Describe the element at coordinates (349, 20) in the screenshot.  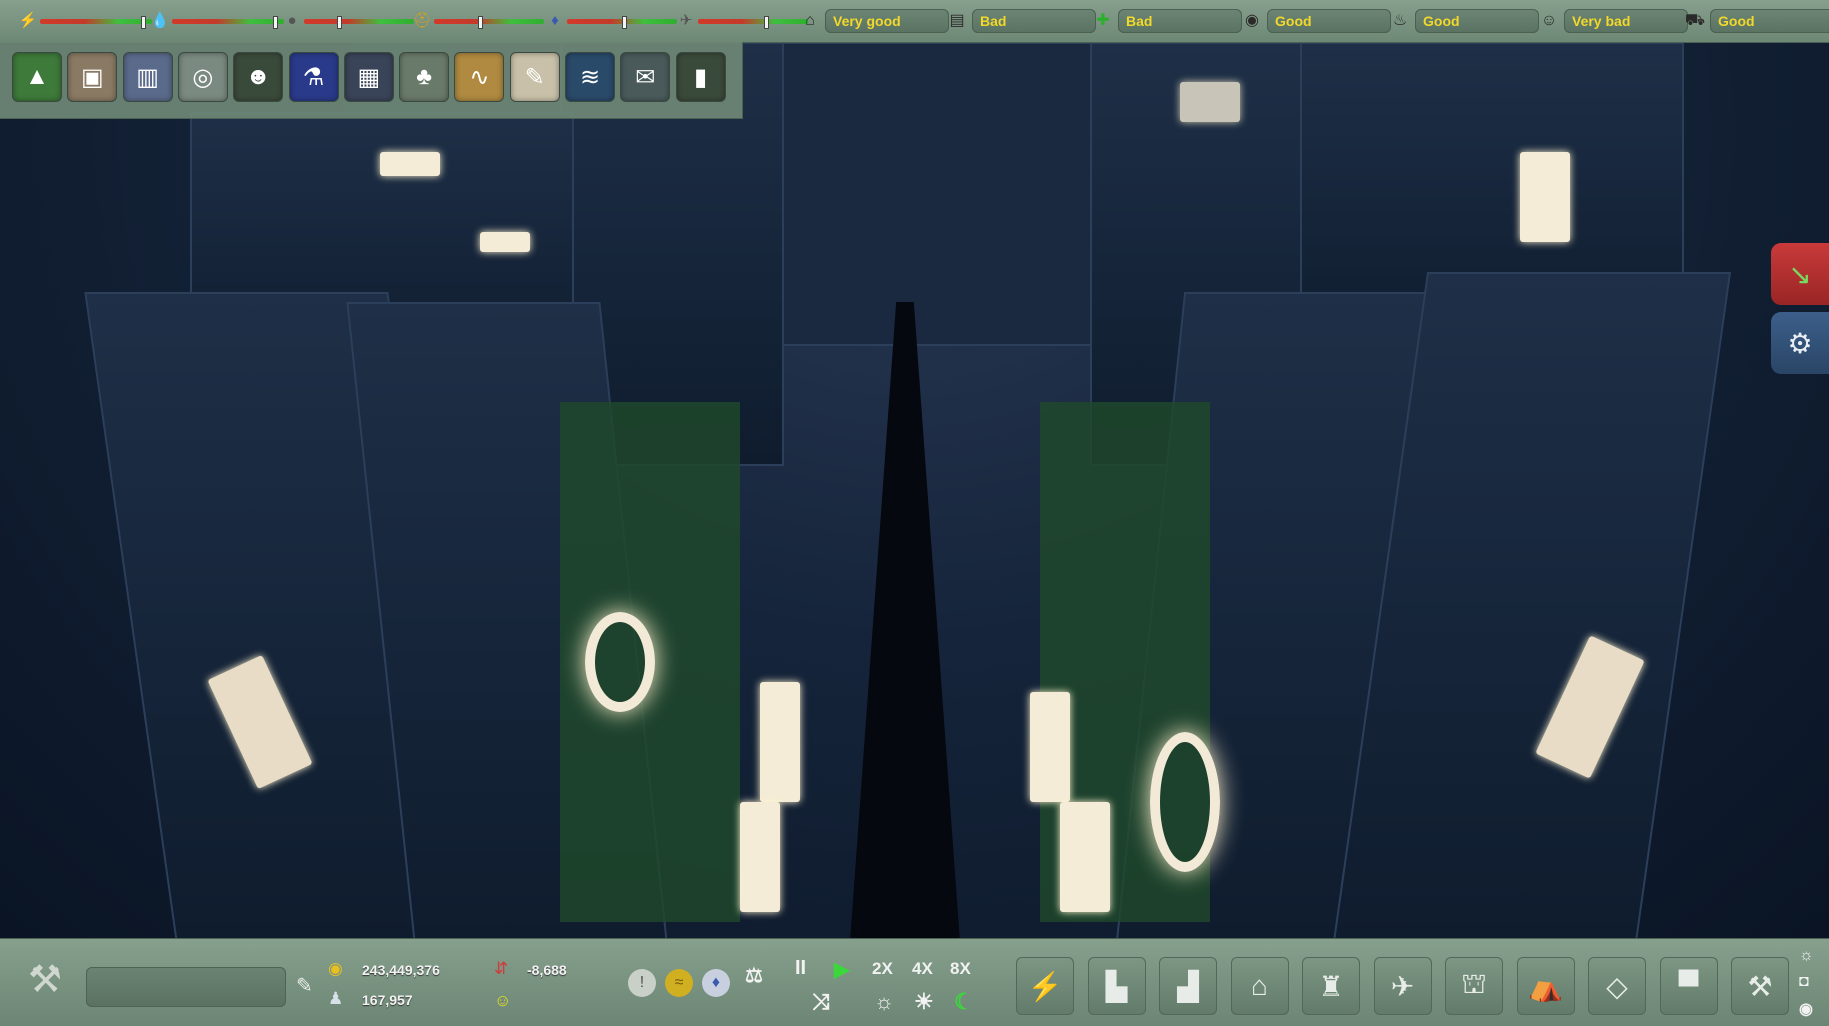
I see `waste-bag-meter: ●` at that location.